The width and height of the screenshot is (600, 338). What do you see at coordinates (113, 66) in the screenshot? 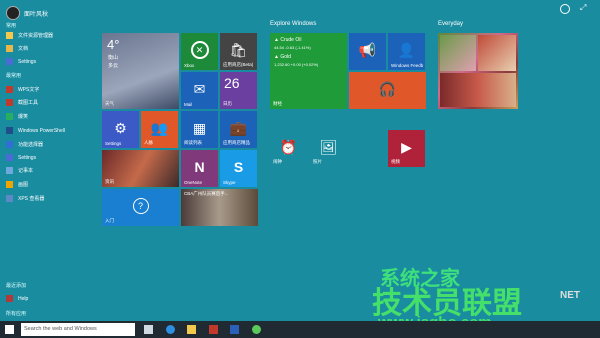
I see `weather-cond: 多云` at bounding box center [113, 66].